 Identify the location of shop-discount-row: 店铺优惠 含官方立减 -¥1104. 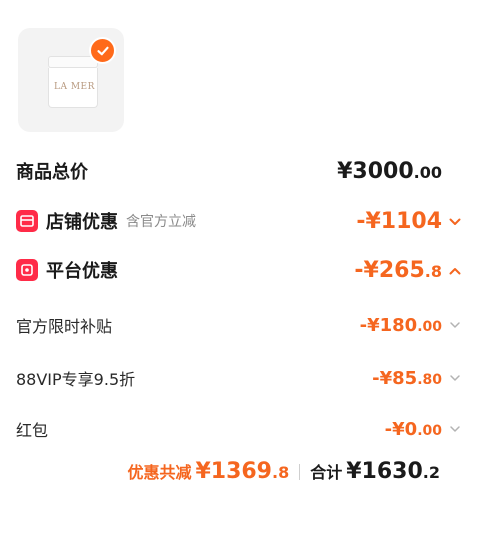
(239, 221).